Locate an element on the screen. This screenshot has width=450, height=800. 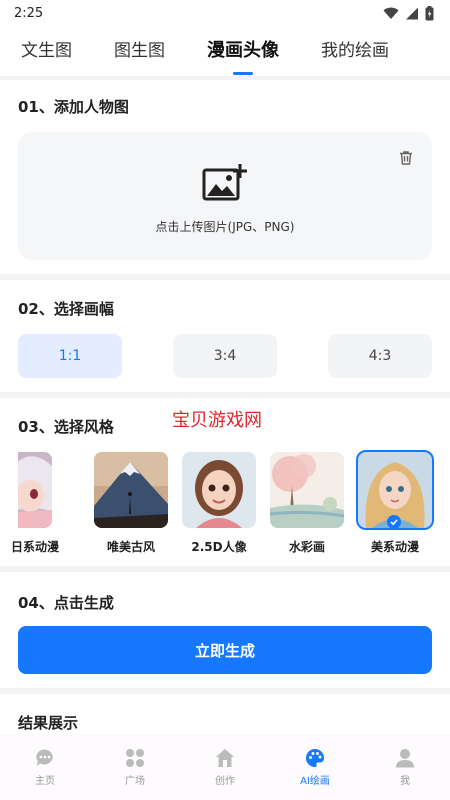
nav-create: 创作 is located at coordinates (225, 767).